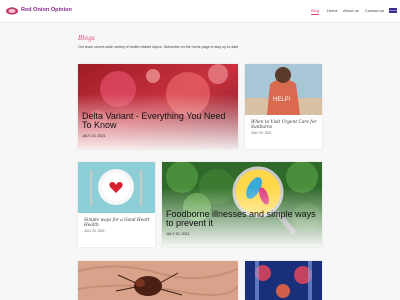 This screenshot has width=400, height=300. What do you see at coordinates (285, 125) in the screenshot?
I see `post-title: When to Visit Urgent Care for Sunburns` at bounding box center [285, 125].